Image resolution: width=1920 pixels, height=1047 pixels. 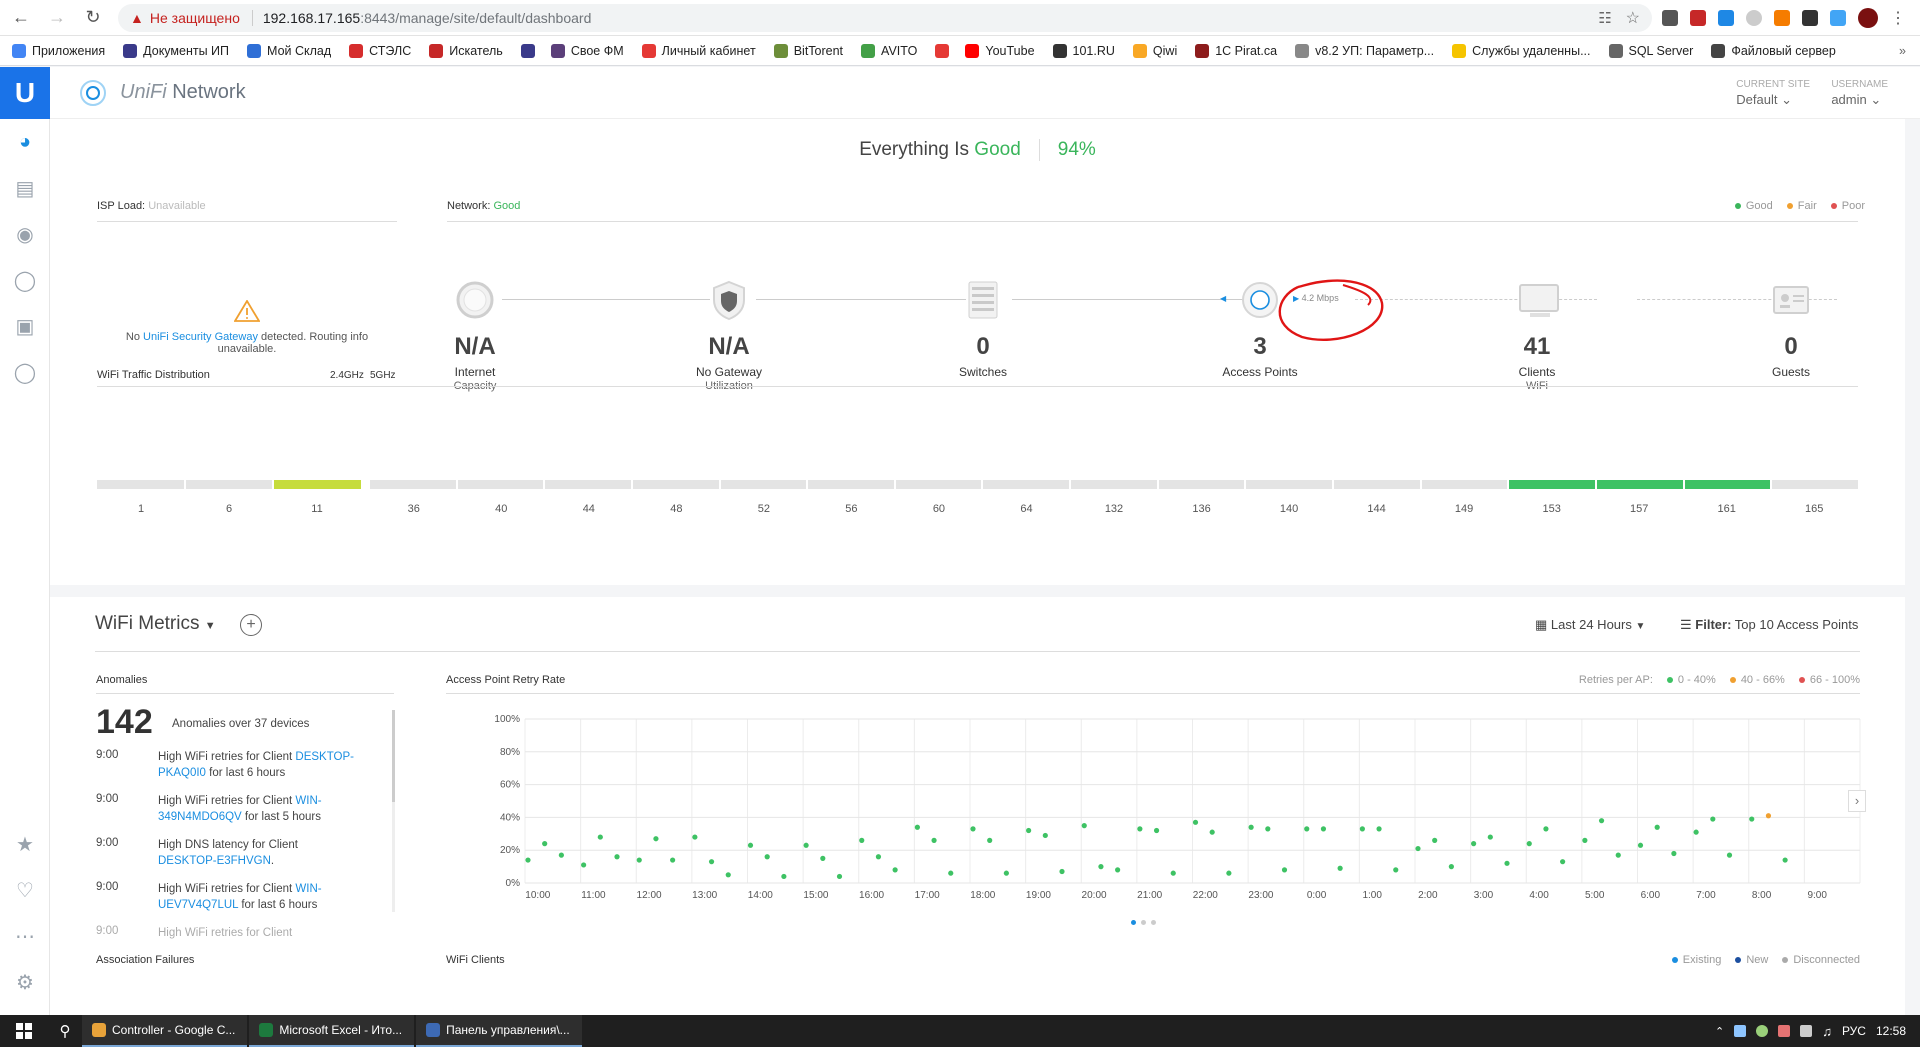 I want to click on bookmark-item: YouTube, so click(x=1000, y=50).